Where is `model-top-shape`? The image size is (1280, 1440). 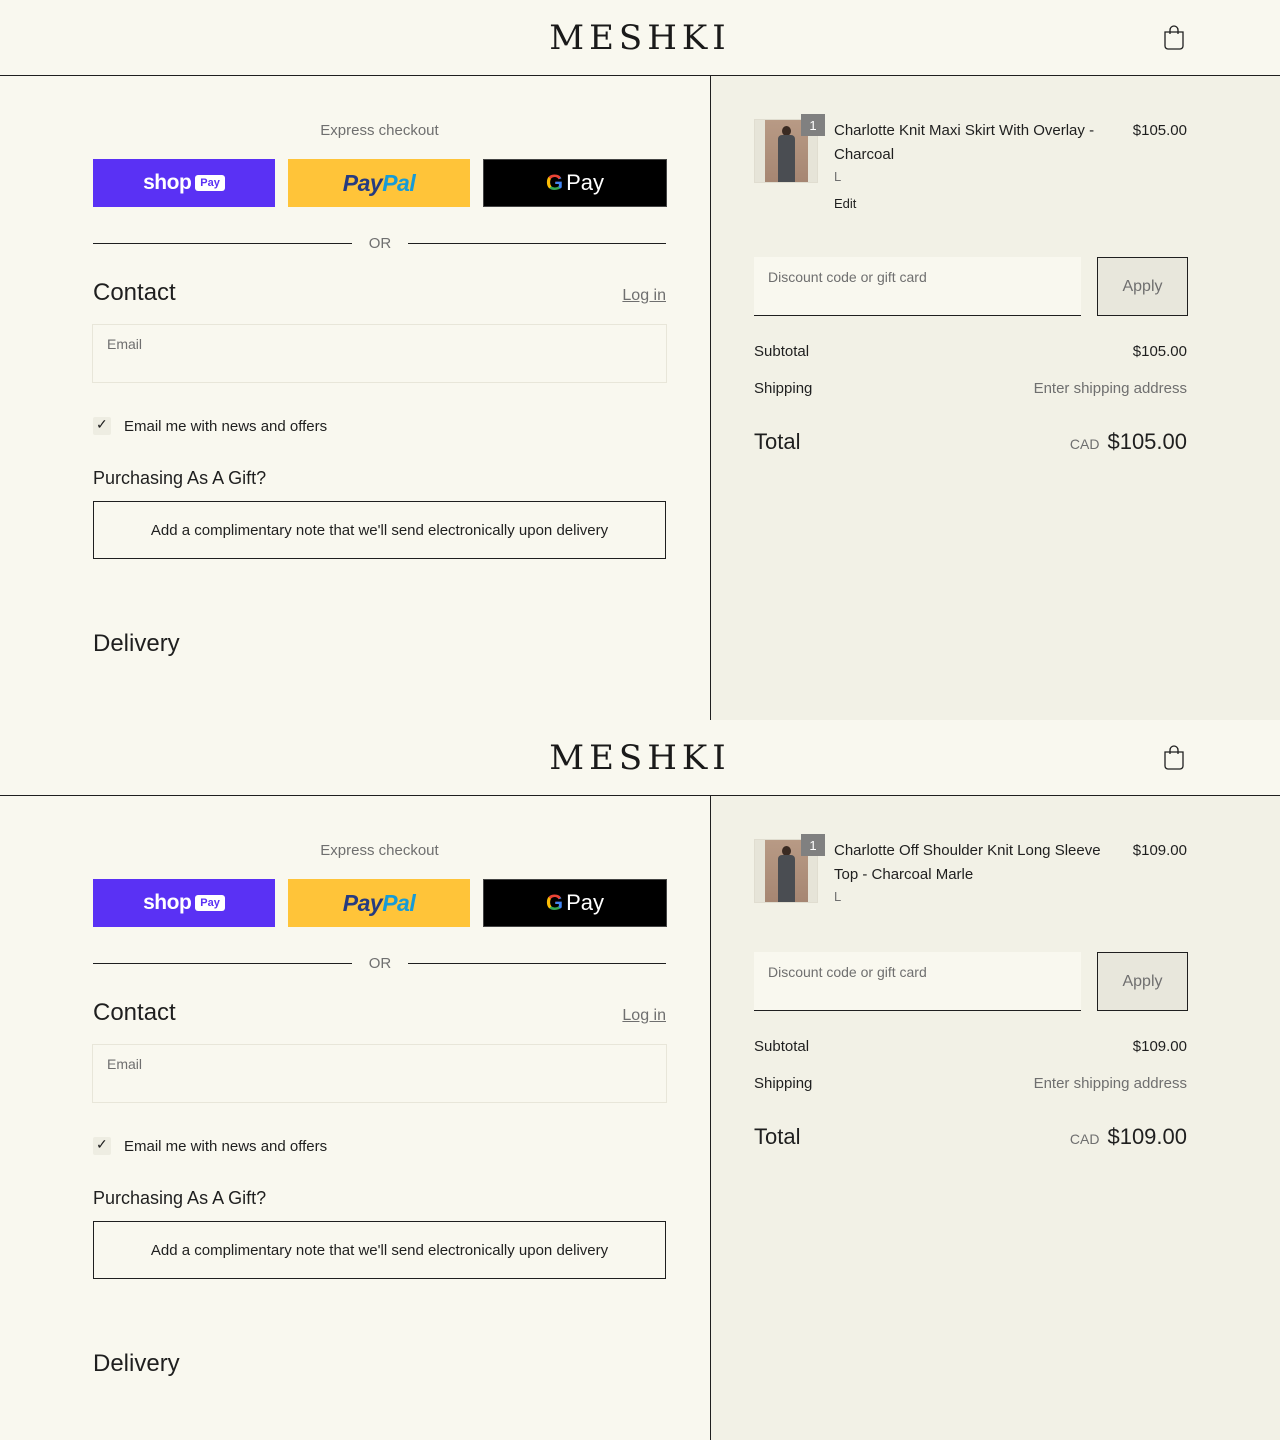
model-top-shape is located at coordinates (786, 878).